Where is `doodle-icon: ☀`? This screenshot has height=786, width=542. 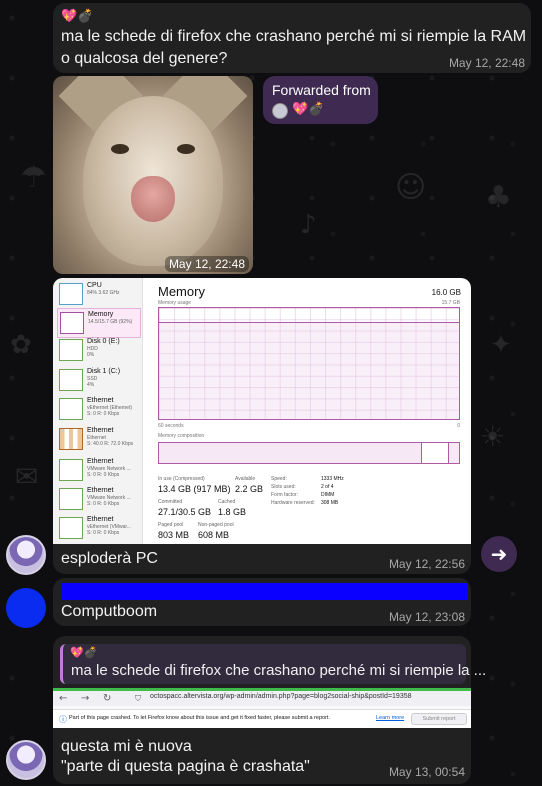
doodle-icon: ☀ is located at coordinates (493, 436).